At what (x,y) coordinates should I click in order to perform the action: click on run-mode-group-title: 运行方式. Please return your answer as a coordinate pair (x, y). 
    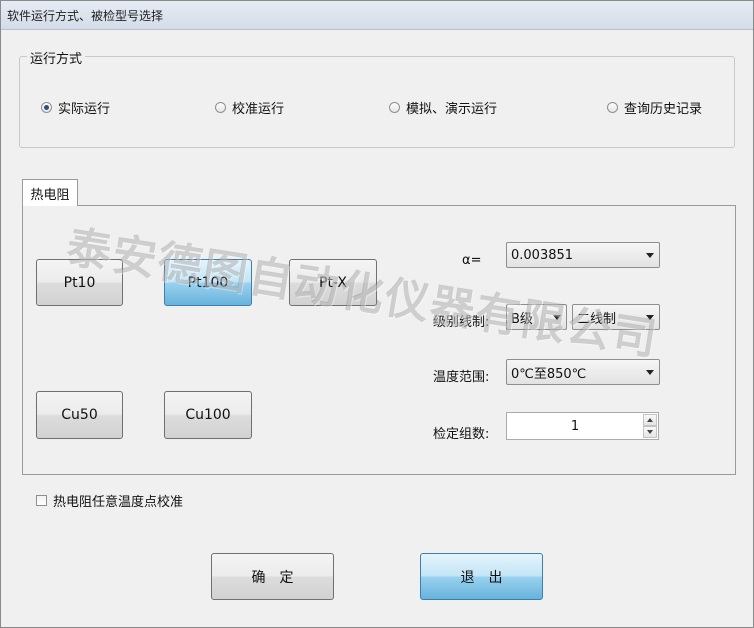
    Looking at the image, I should click on (56, 57).